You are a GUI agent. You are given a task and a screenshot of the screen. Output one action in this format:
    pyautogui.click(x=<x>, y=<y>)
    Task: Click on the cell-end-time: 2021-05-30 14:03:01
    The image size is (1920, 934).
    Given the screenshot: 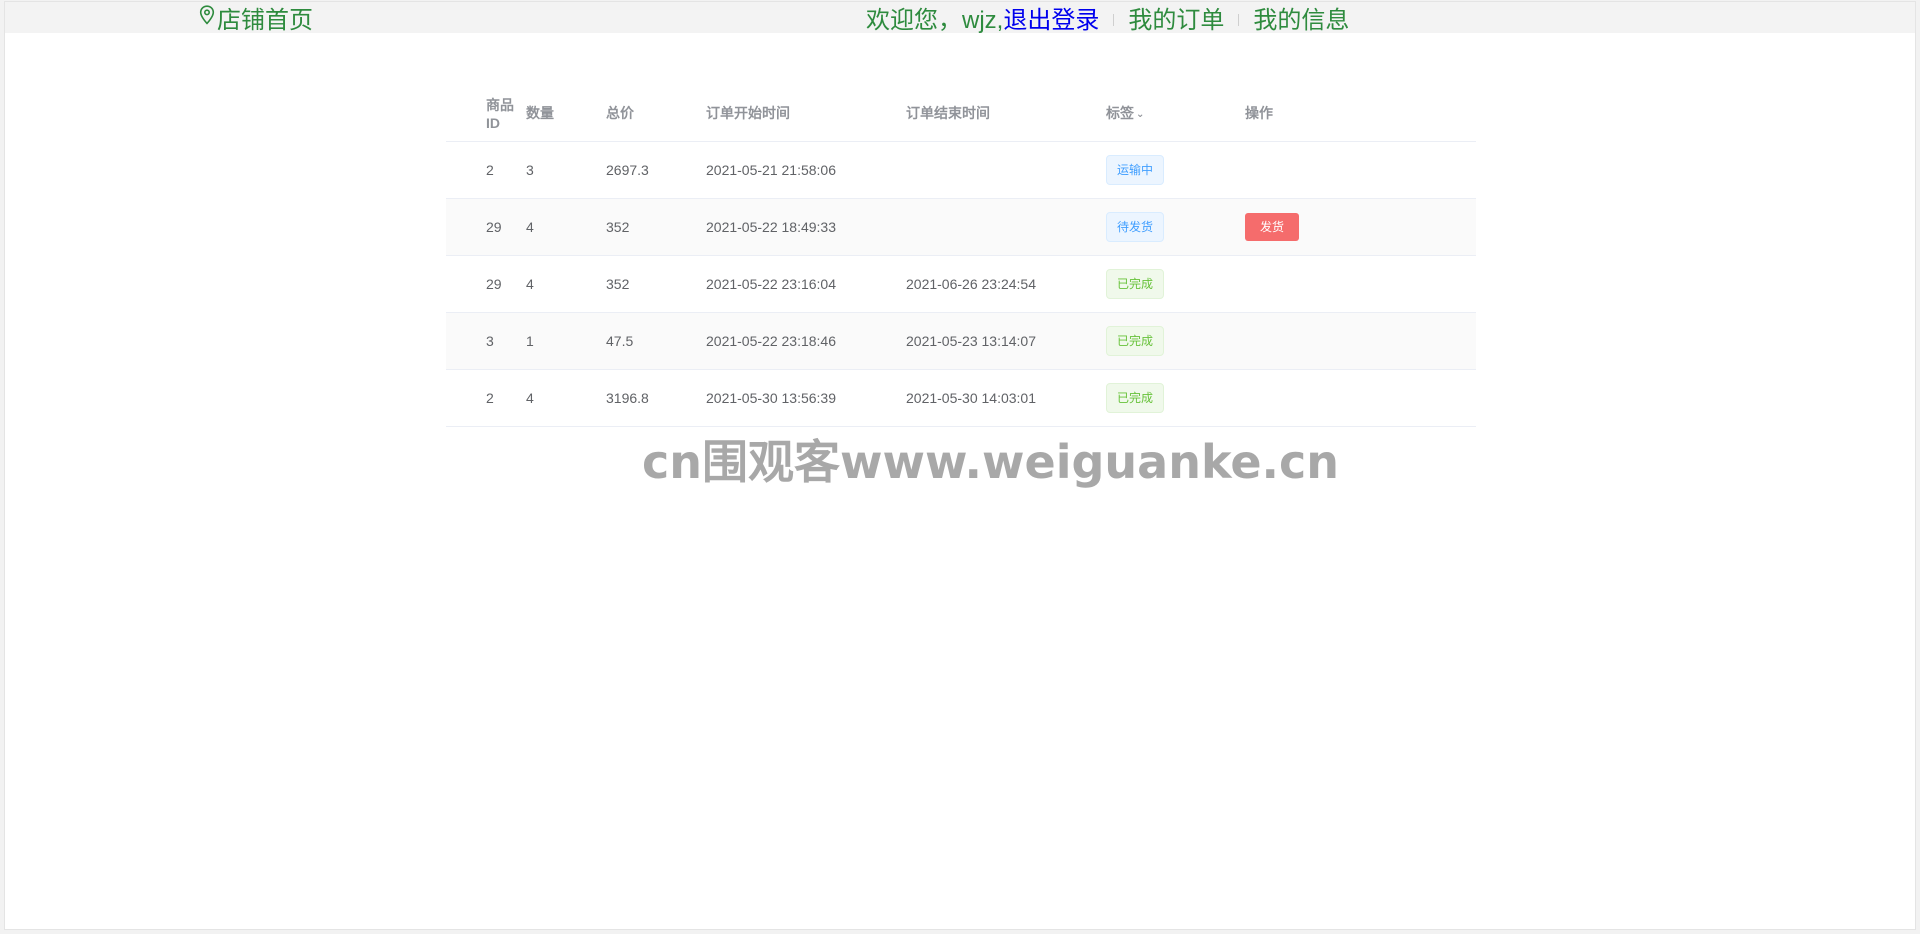 What is the action you would take?
    pyautogui.click(x=971, y=398)
    